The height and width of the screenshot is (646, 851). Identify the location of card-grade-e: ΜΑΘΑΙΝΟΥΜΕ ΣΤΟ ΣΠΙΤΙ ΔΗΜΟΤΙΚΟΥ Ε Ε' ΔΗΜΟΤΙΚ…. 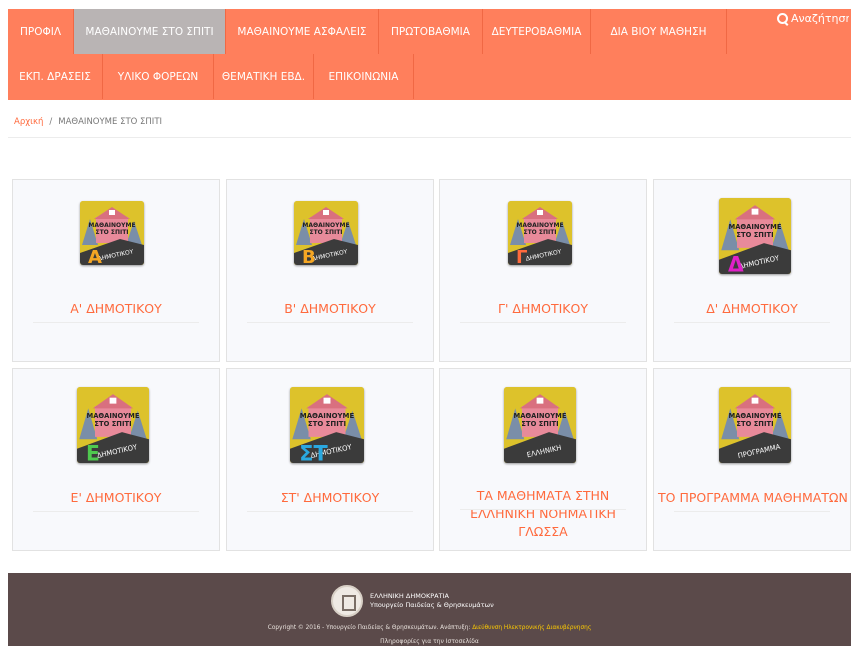
(116, 459).